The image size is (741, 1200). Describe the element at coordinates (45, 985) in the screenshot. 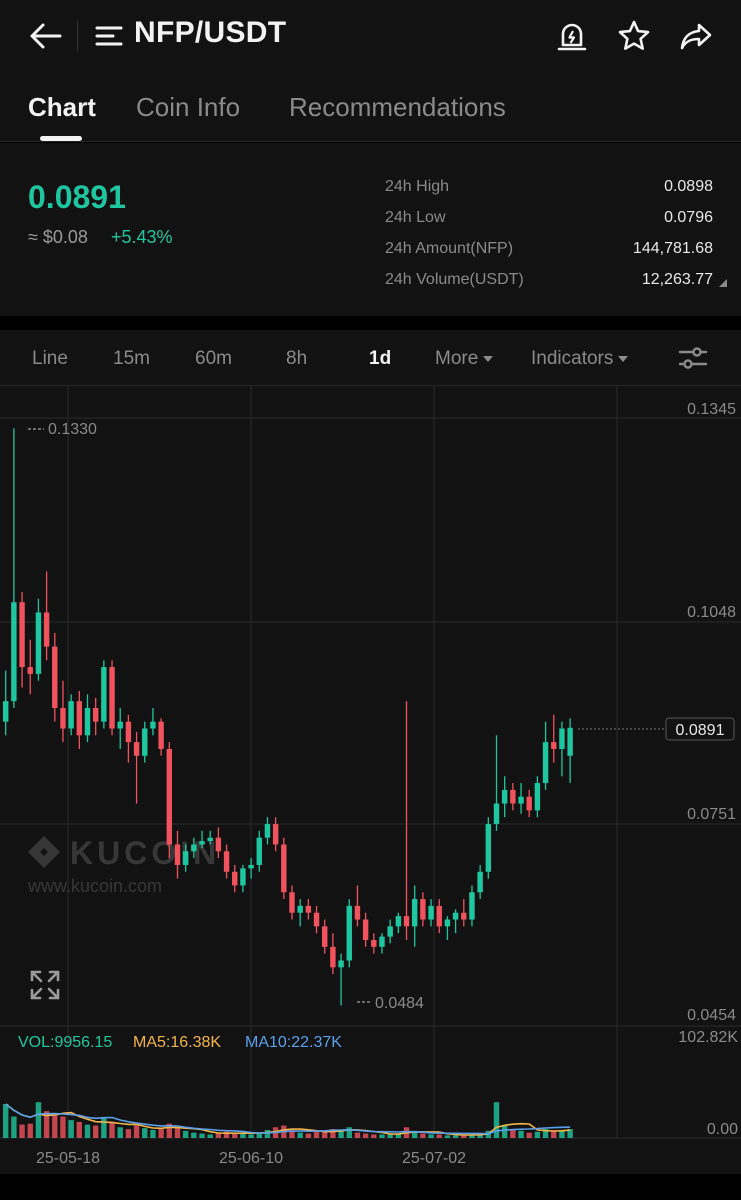

I see `fullscreen-icon` at that location.